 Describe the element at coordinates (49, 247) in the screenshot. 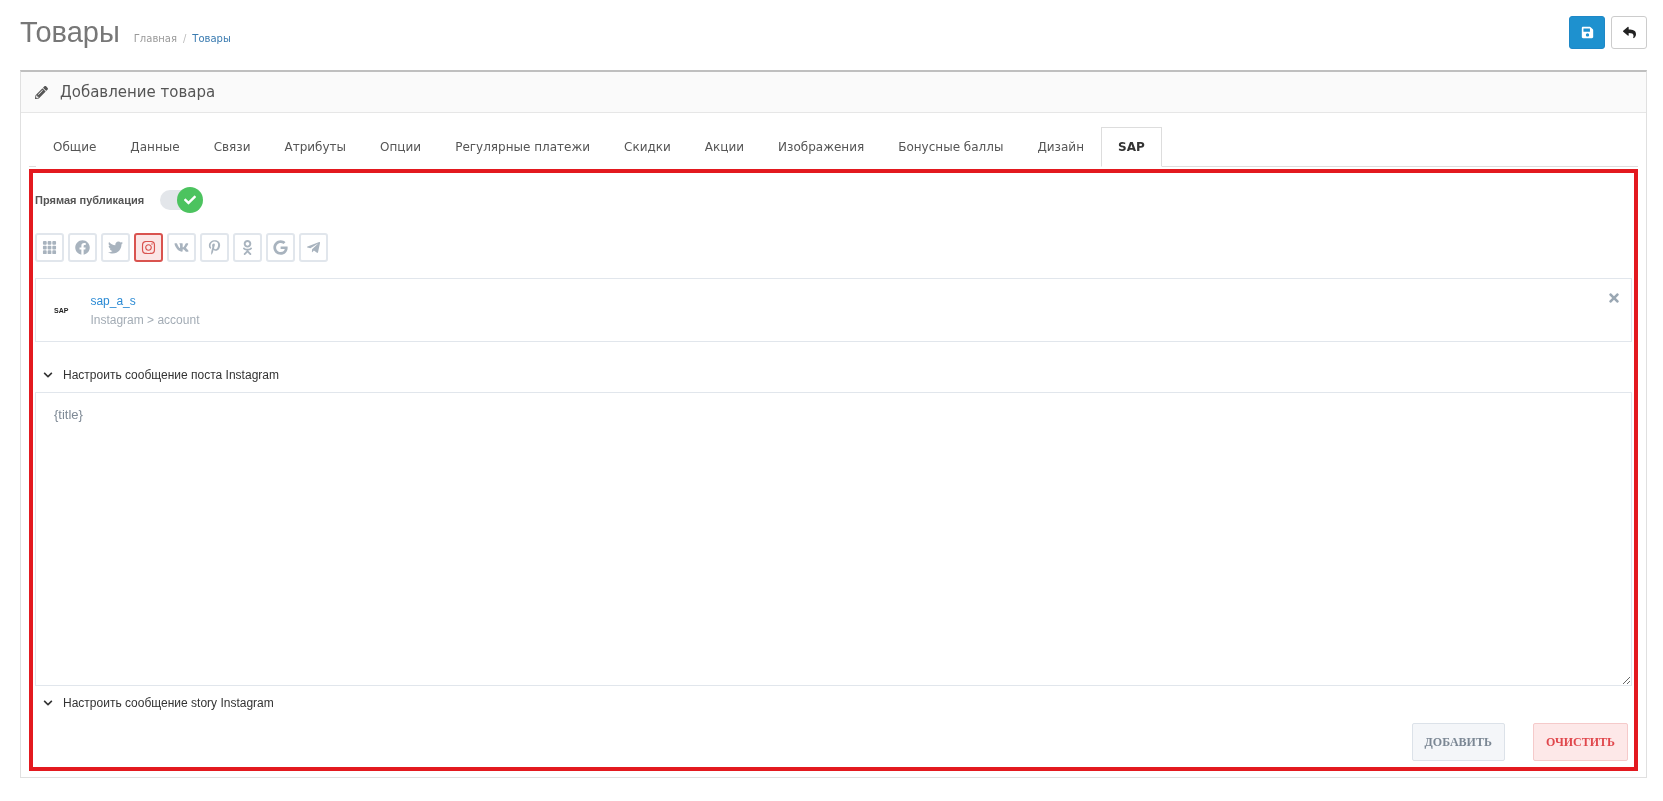

I see `grid-icon` at that location.